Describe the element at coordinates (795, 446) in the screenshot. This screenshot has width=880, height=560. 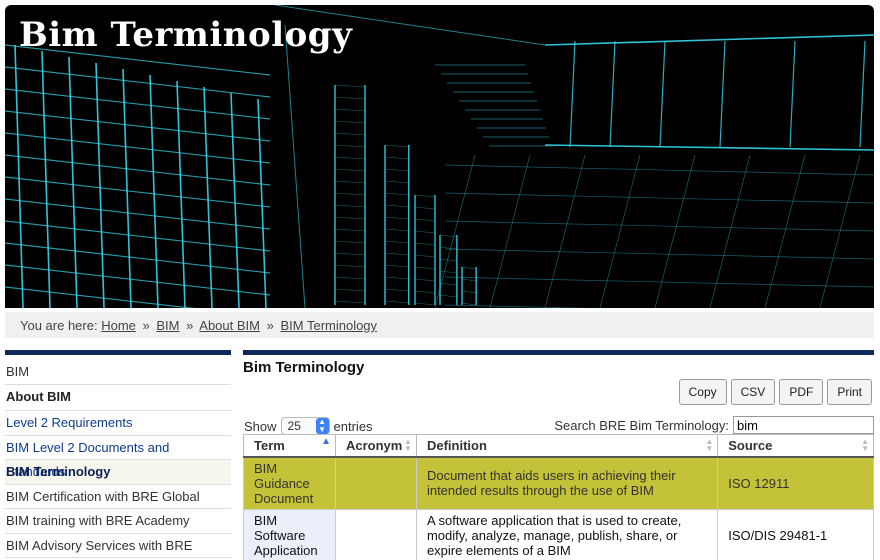
I see `column-header-source: Source ▲ ▼` at that location.